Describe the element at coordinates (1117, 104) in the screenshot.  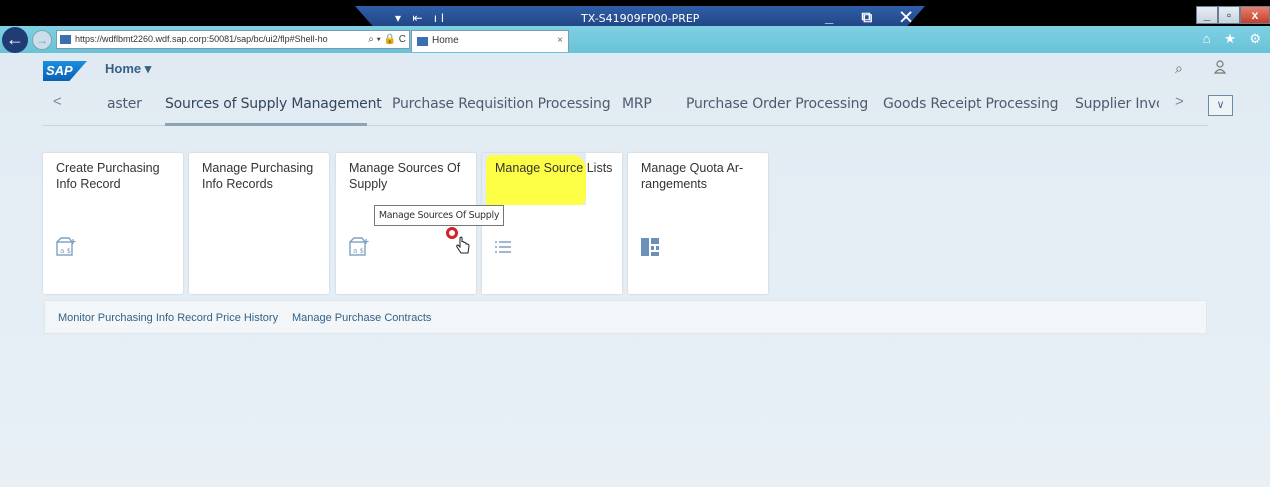
I see `tab-supplier-invoice: Supplier Invc` at that location.